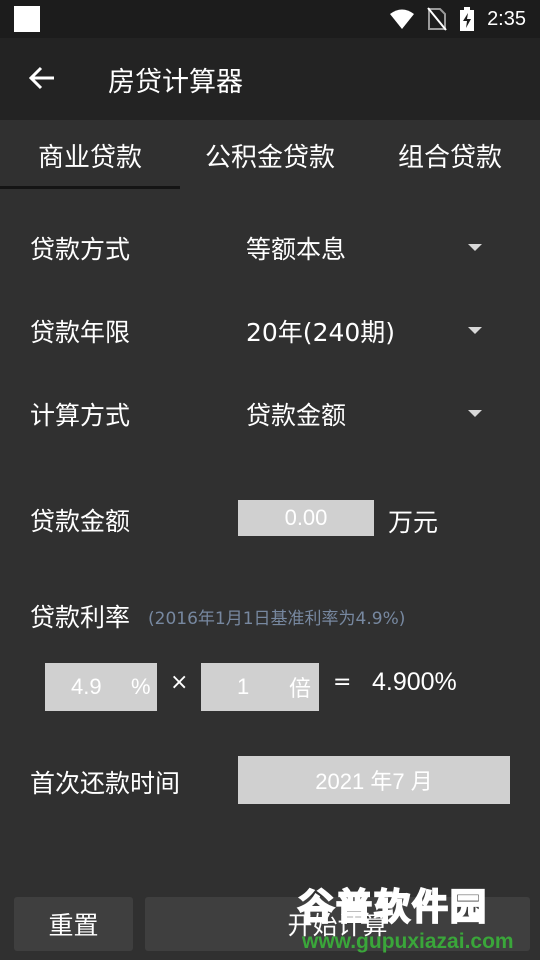 The height and width of the screenshot is (960, 540). Describe the element at coordinates (90, 187) in the screenshot. I see `tab-indicator` at that location.